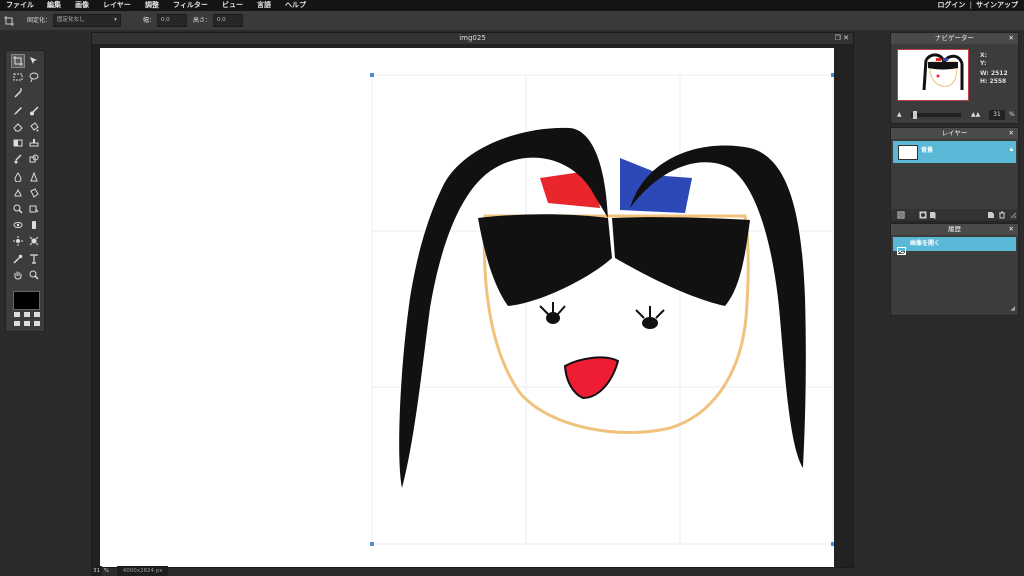 Image resolution: width=1024 pixels, height=576 pixels. Describe the element at coordinates (983, 63) in the screenshot. I see `nav-y-label: Y:` at that location.